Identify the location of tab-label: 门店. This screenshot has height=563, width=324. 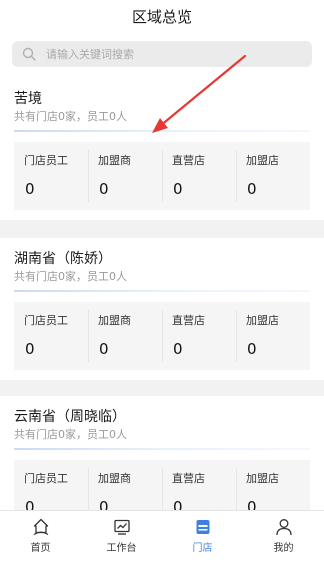
(202, 548).